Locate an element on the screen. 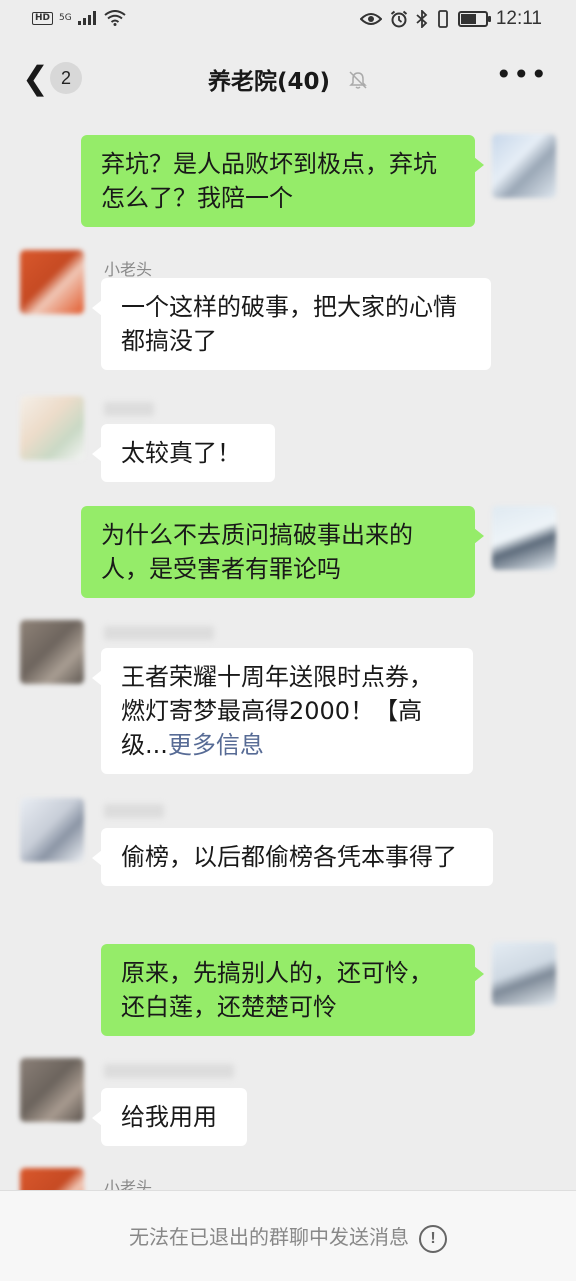  exited-notice: 无法在已退出的群聊中发送消息! is located at coordinates (288, 1237).